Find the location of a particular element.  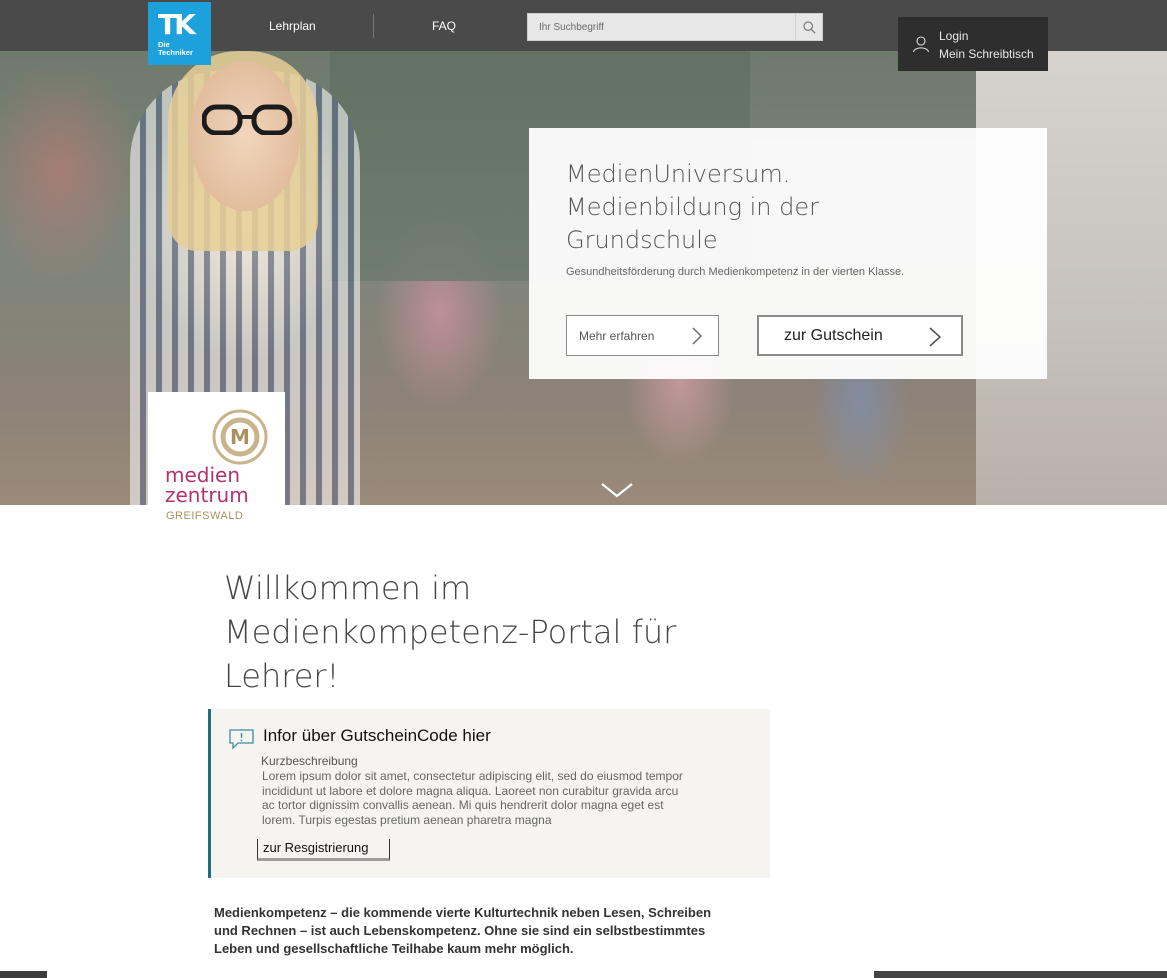

search-button is located at coordinates (808, 27).